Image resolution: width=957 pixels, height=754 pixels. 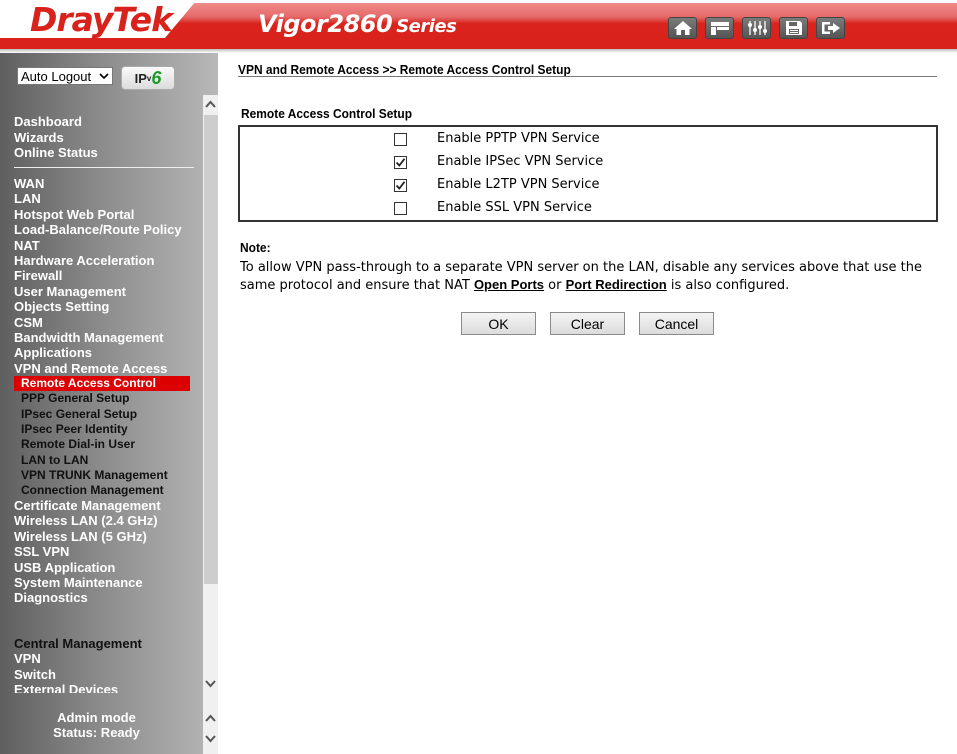 What do you see at coordinates (78, 582) in the screenshot?
I see `sidebar-item-system-maintenance: System Maintenance` at bounding box center [78, 582].